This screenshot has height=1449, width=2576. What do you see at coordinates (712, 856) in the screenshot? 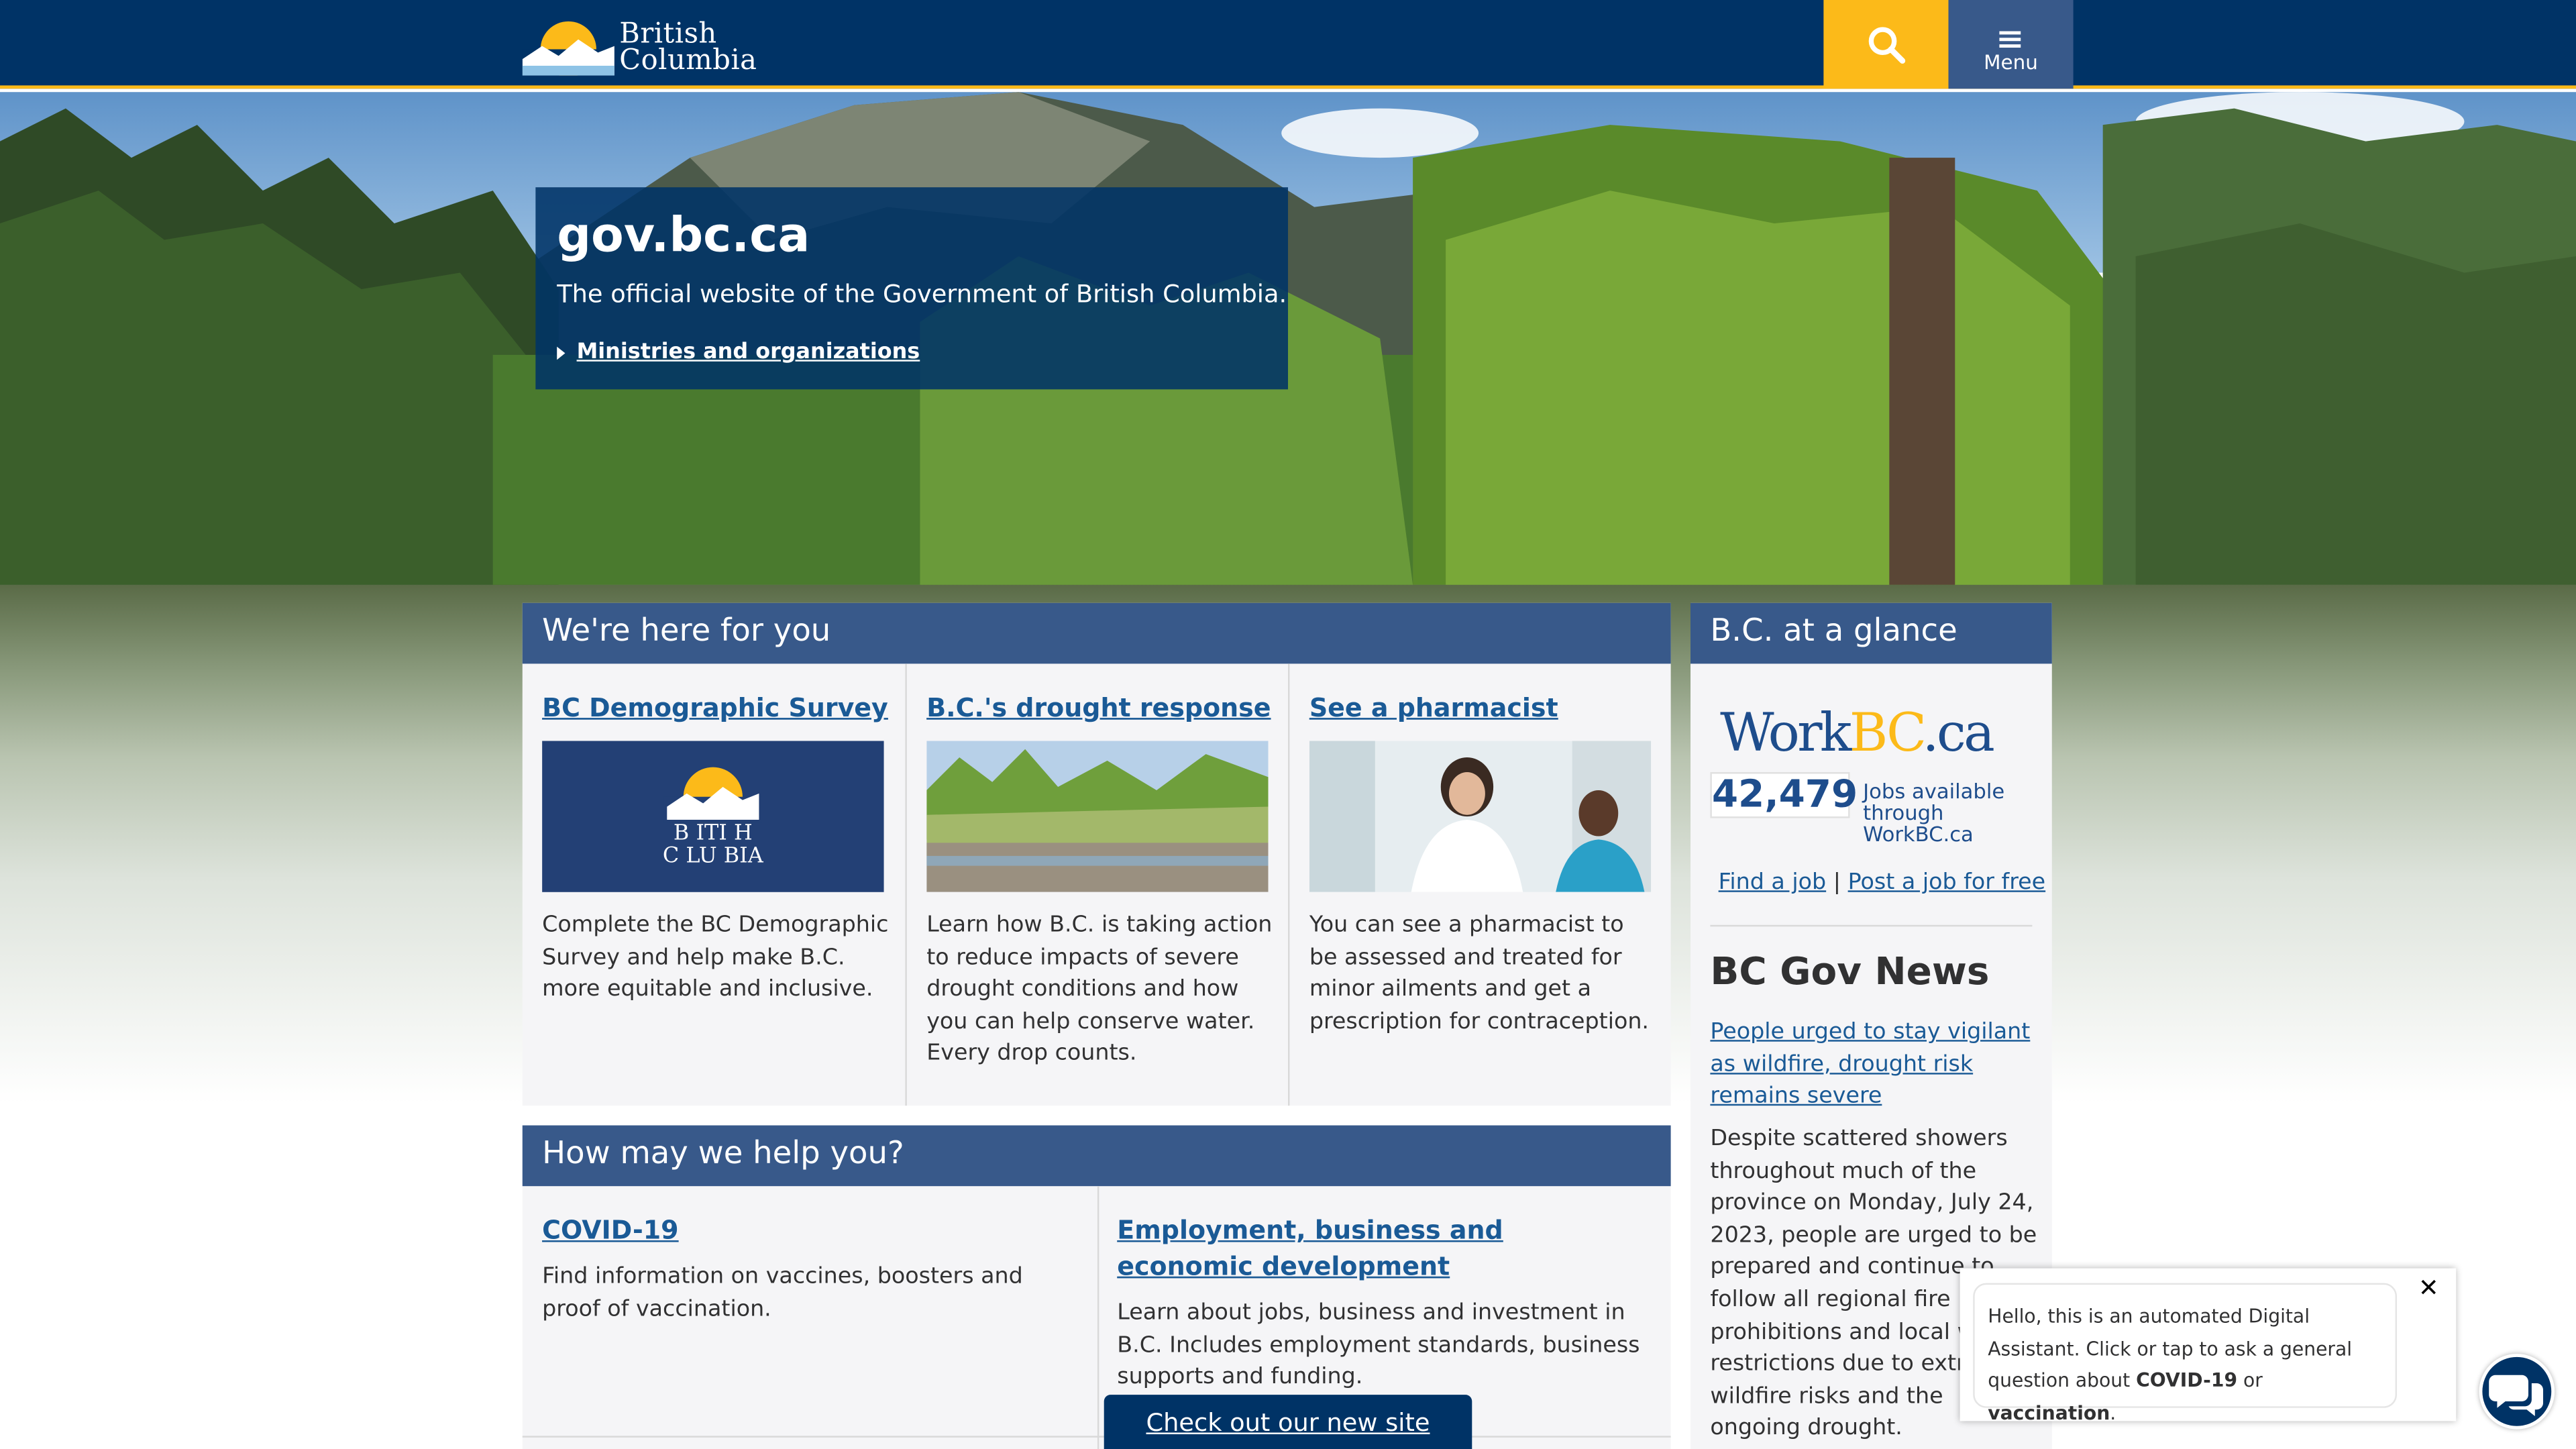
I see `logo-text-line2: C LU BIA` at bounding box center [712, 856].